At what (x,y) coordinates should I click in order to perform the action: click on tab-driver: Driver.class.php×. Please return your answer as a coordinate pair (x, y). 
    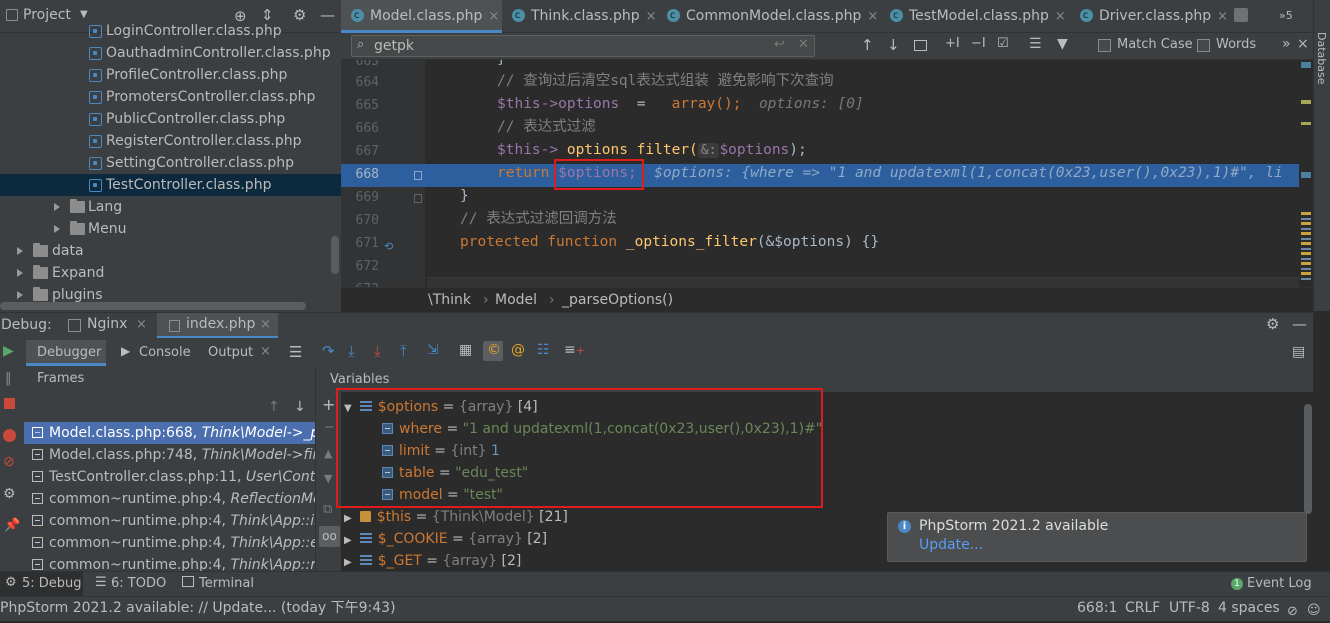
    Looking at the image, I should click on (1150, 16).